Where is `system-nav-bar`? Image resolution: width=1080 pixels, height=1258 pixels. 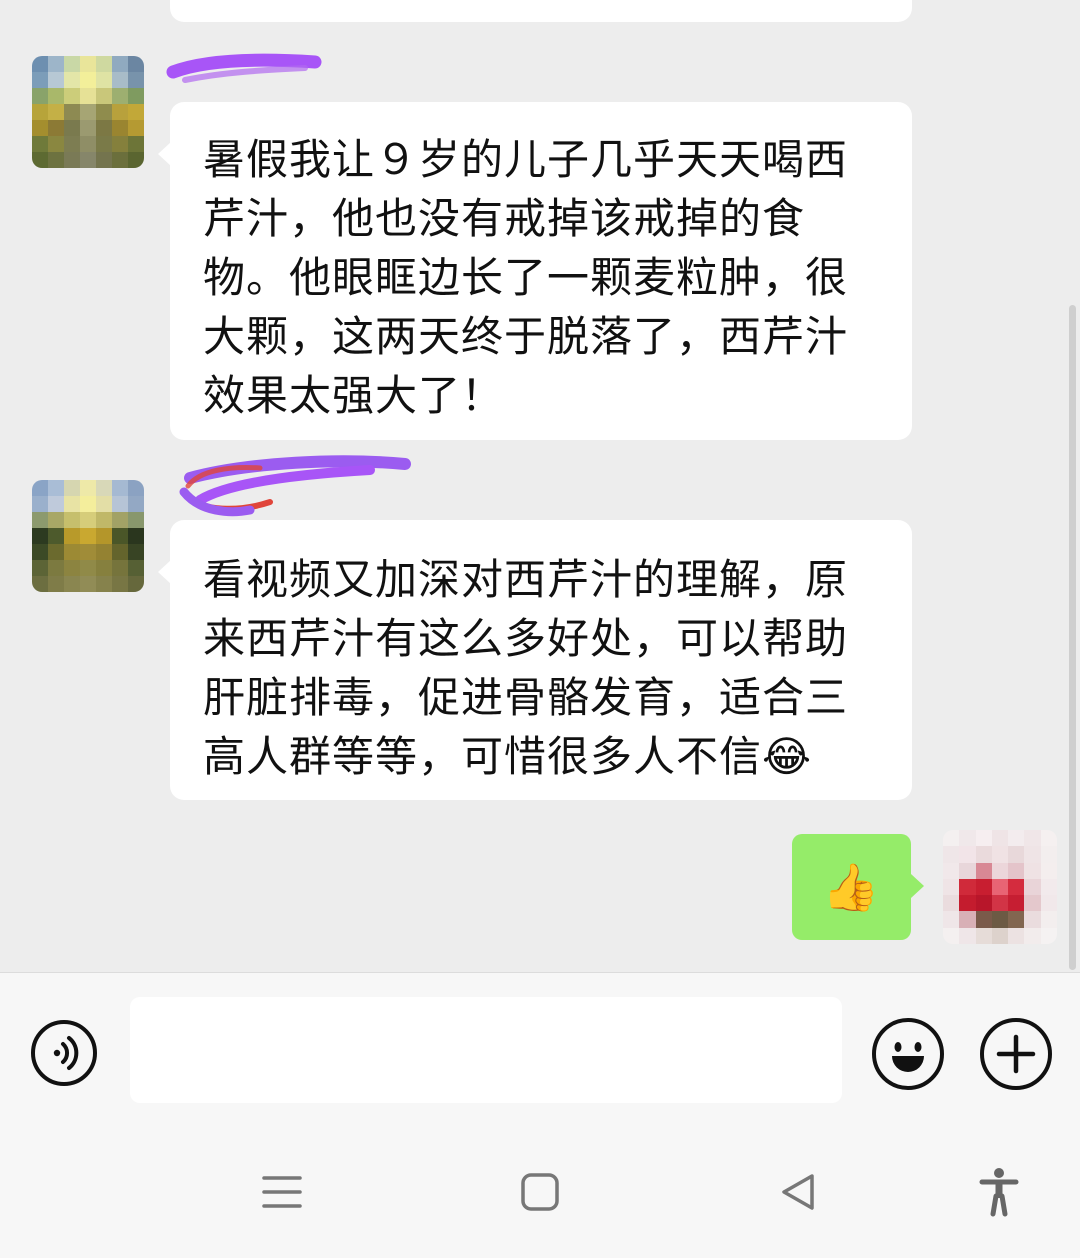
system-nav-bar is located at coordinates (540, 1190).